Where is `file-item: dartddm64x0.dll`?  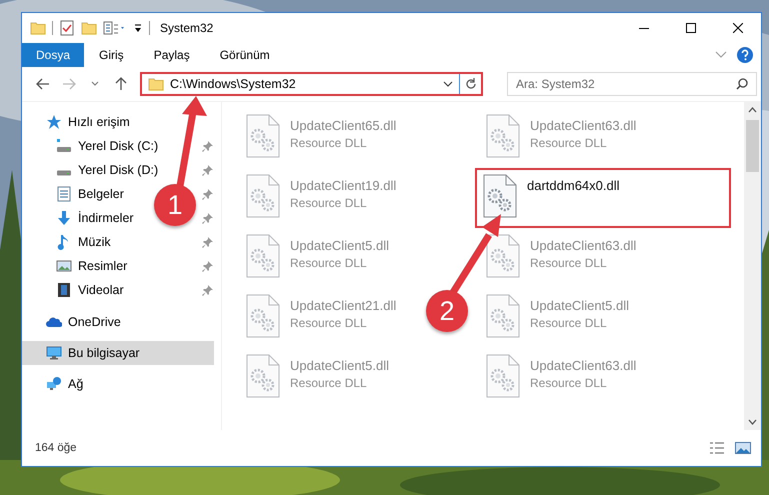 file-item: dartddm64x0.dll is located at coordinates (603, 198).